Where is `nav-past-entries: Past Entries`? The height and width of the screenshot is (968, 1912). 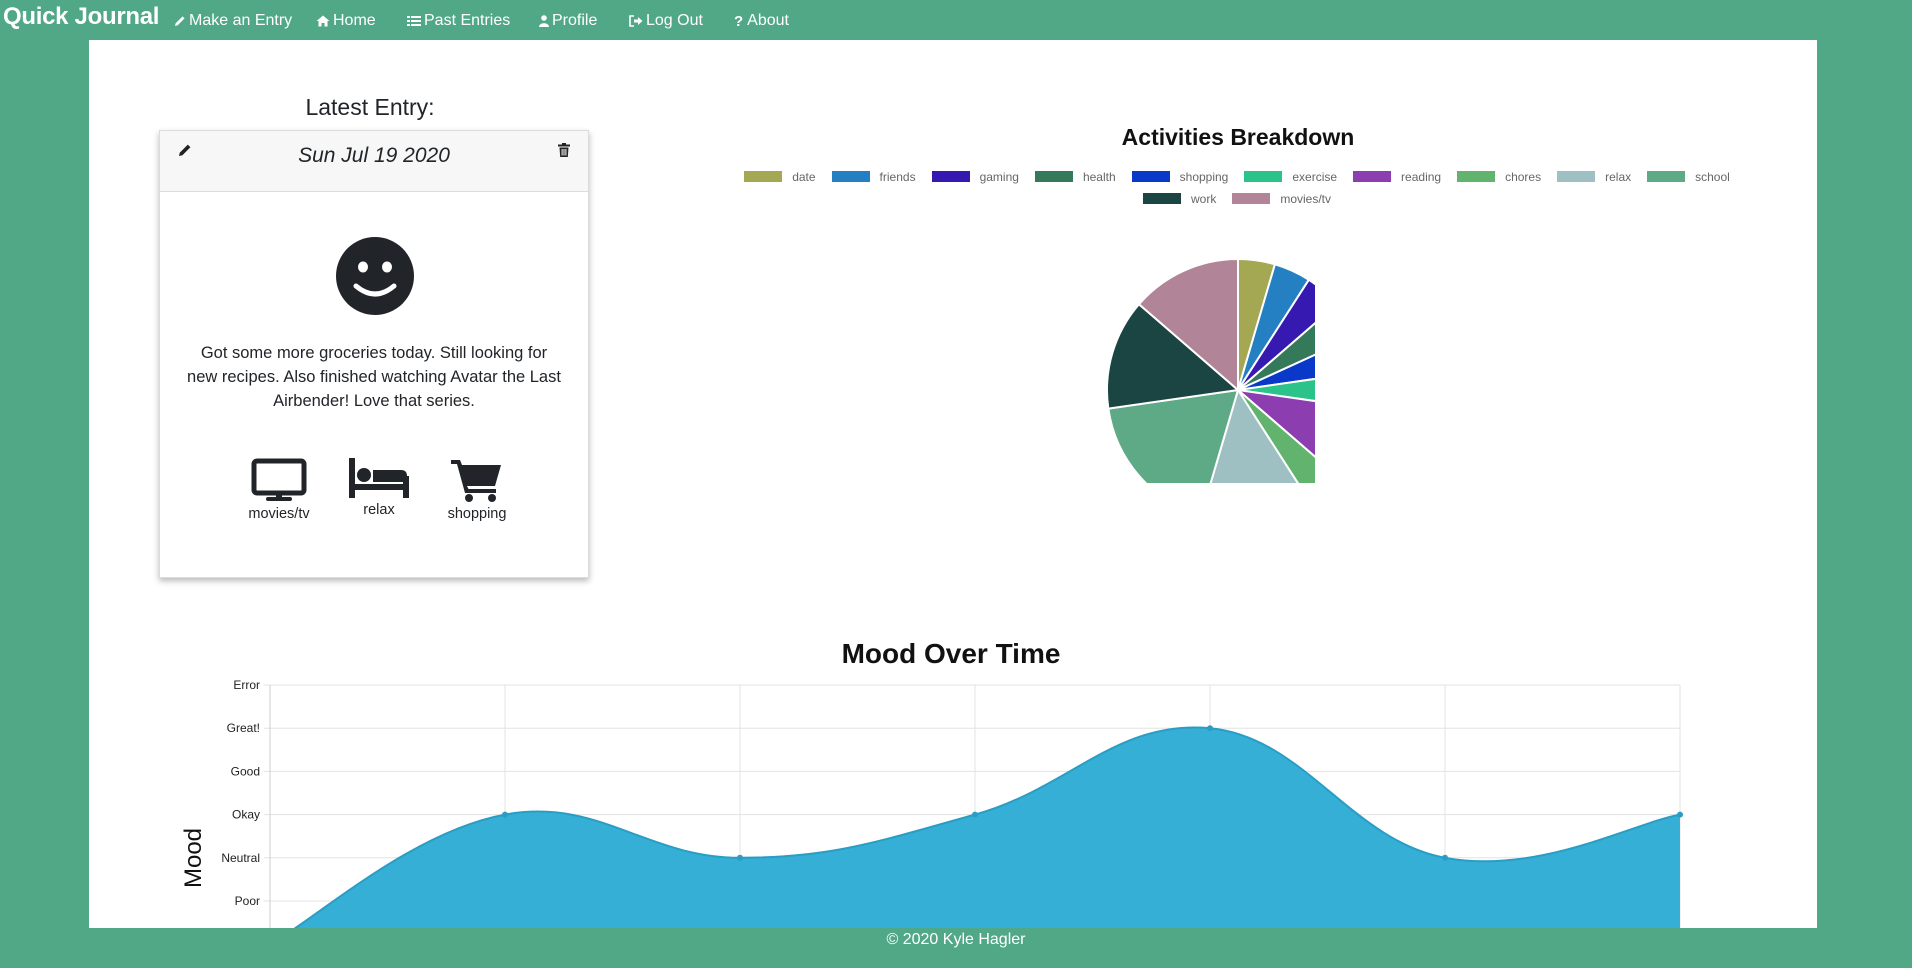
nav-past-entries: Past Entries is located at coordinates (458, 21).